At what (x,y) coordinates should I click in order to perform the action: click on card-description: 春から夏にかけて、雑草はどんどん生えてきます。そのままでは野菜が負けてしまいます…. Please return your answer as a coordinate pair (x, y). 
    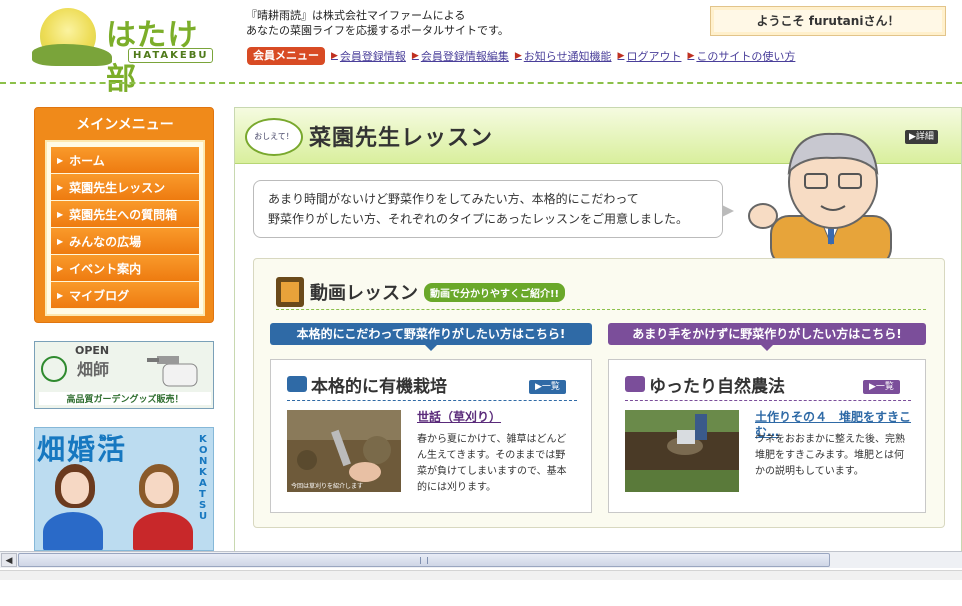
    Looking at the image, I should click on (492, 463).